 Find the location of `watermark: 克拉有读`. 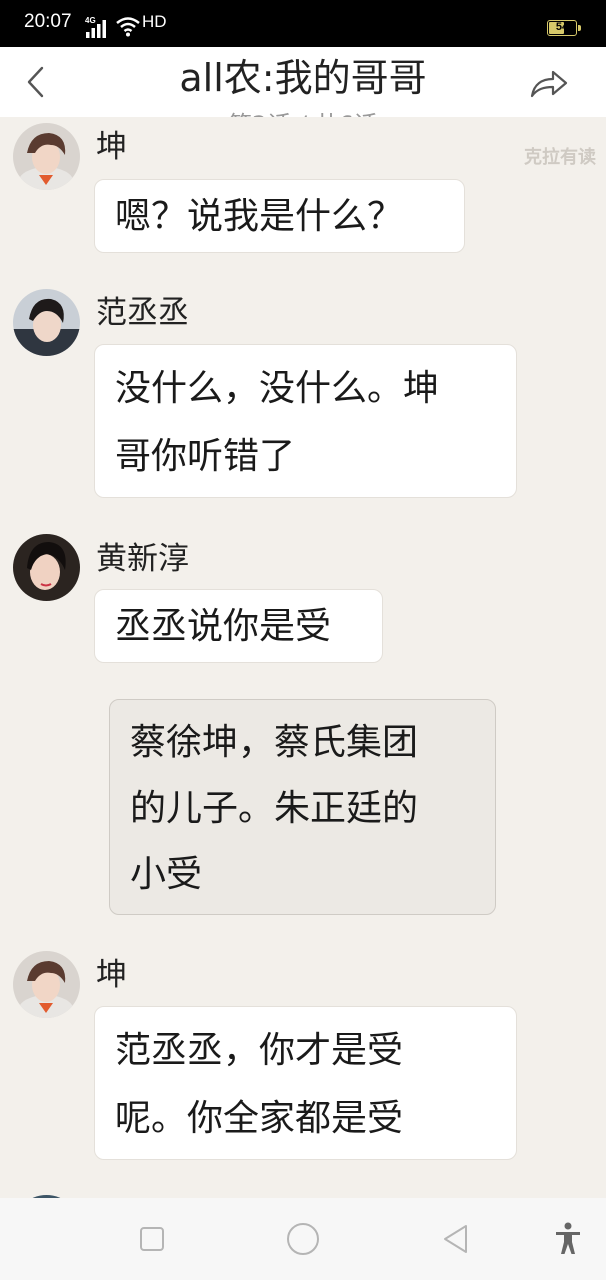

watermark: 克拉有读 is located at coordinates (560, 157).